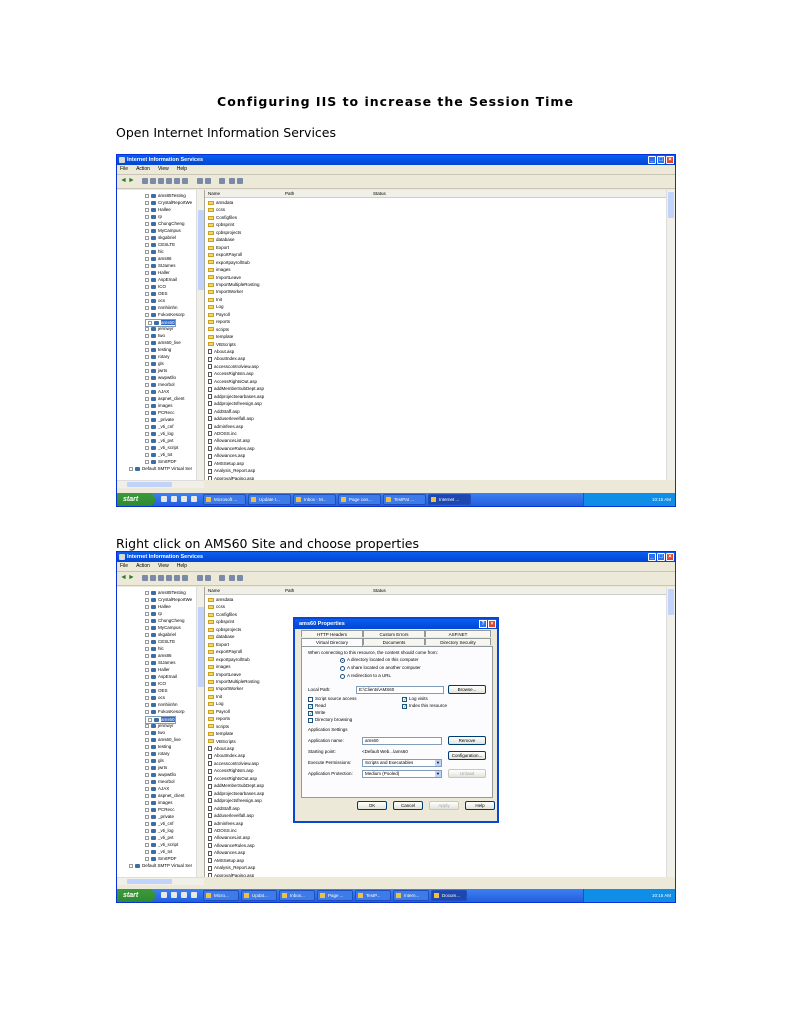 Image resolution: width=791 pixels, height=1023 pixels. Describe the element at coordinates (156, 294) in the screenshot. I see `tree-item: OES` at that location.